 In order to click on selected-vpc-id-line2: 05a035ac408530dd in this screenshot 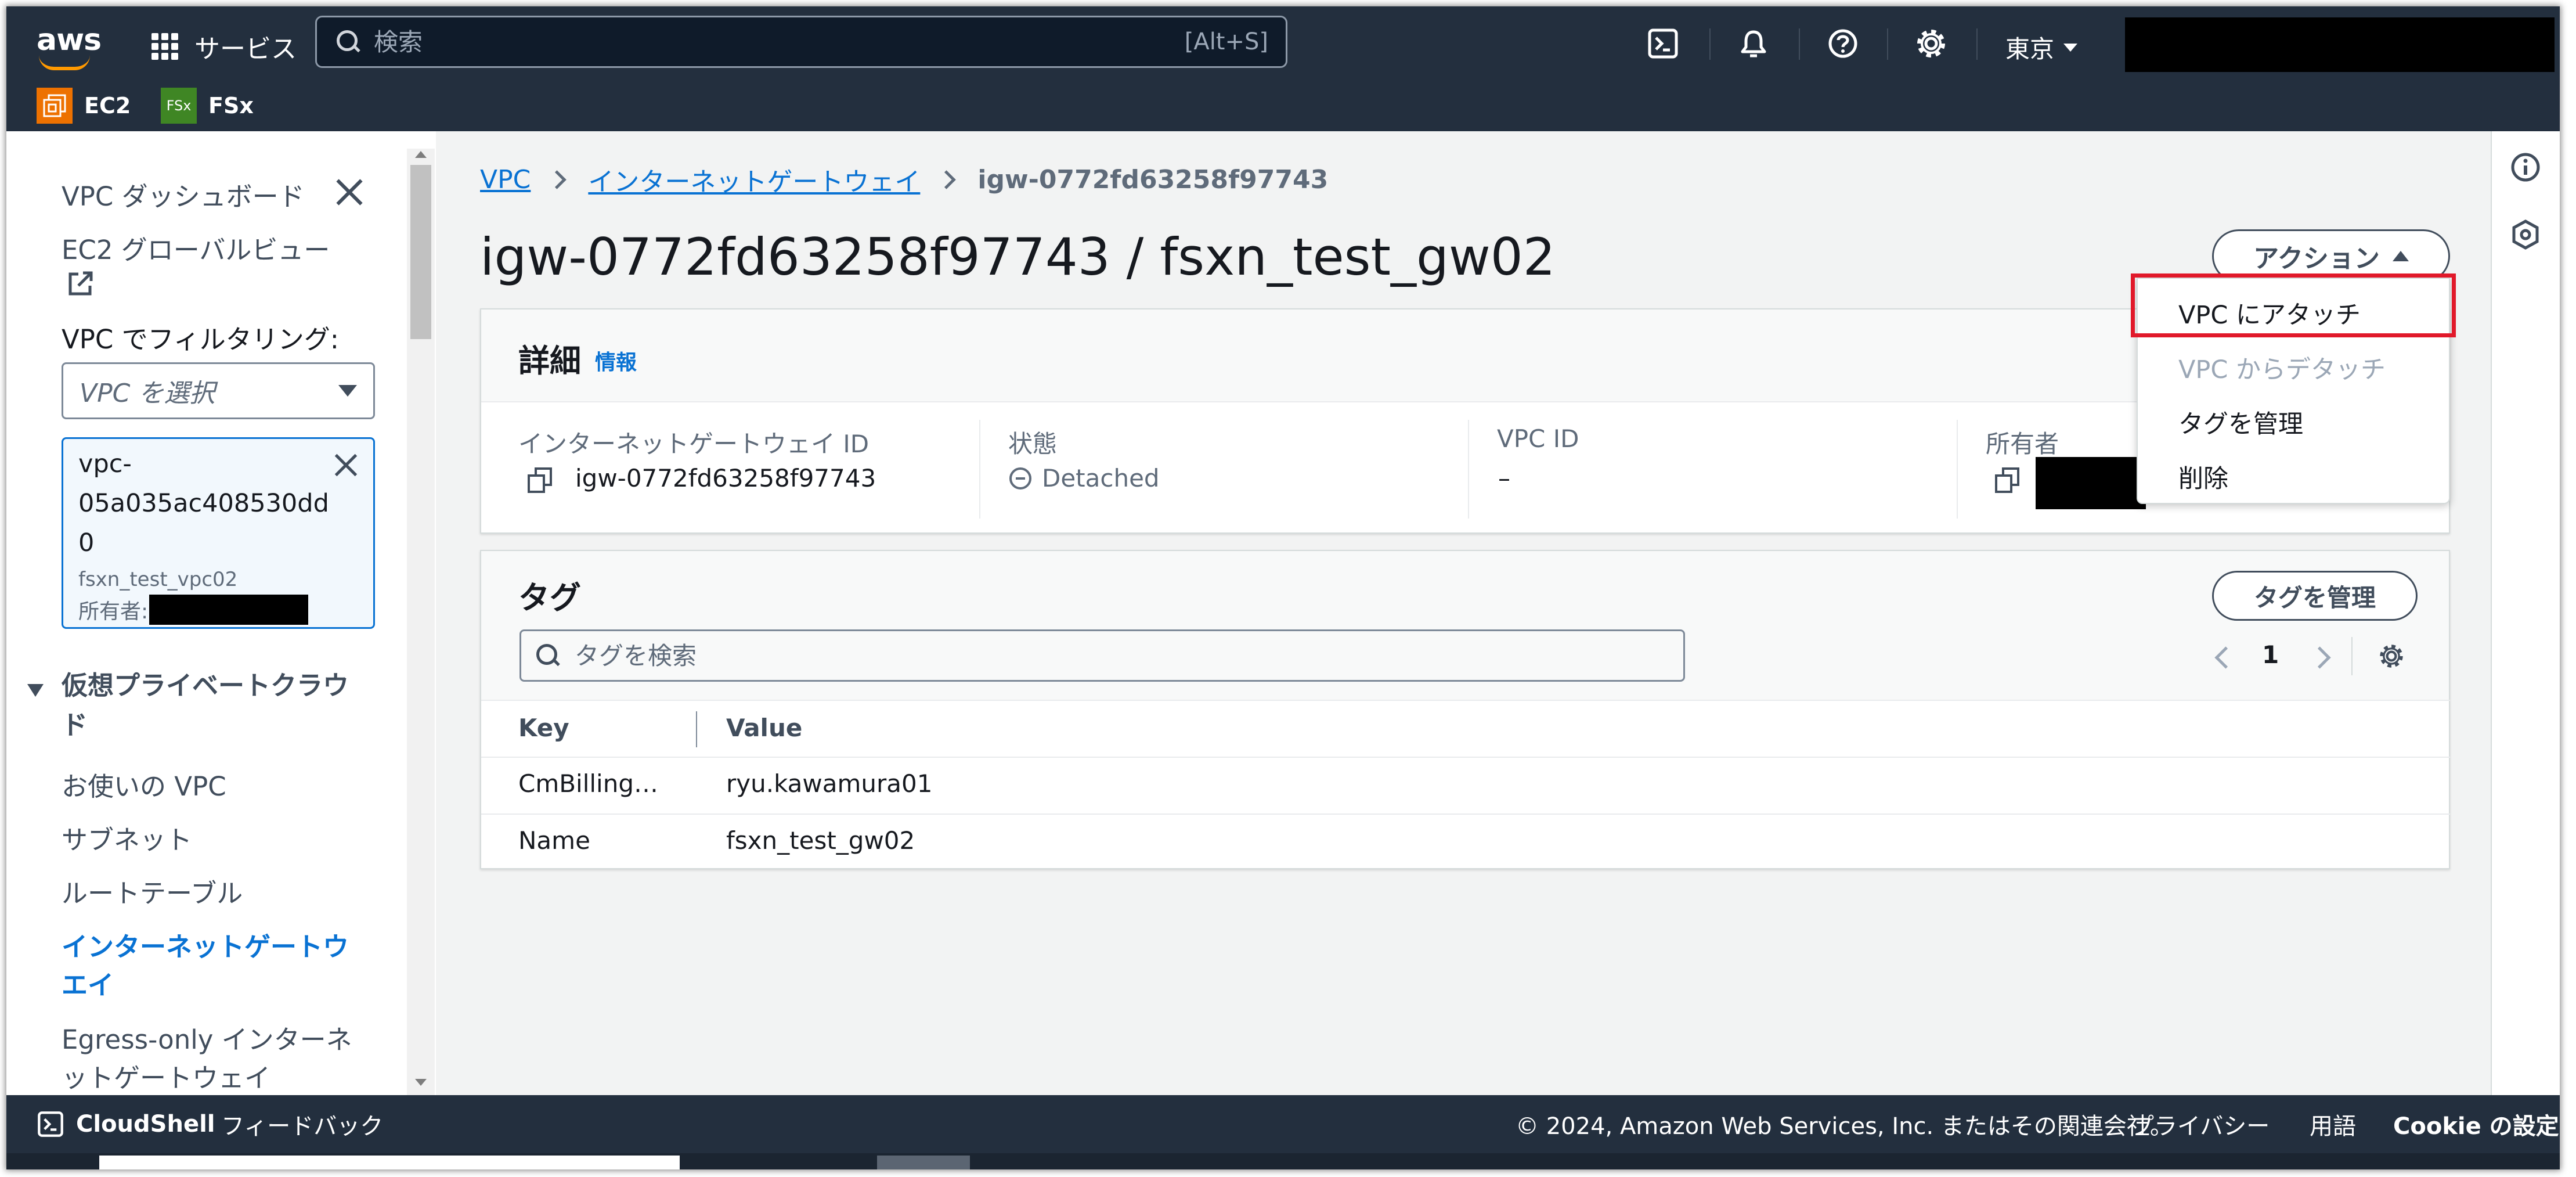, I will do `click(204, 503)`.